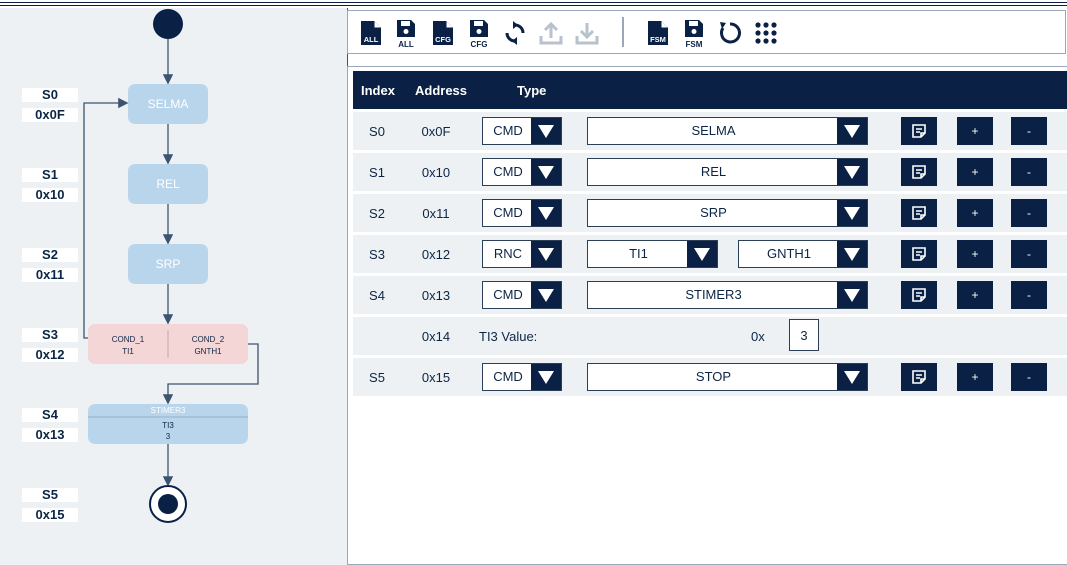 This screenshot has height=565, width=1067. I want to click on command-select: STOP, so click(727, 377).